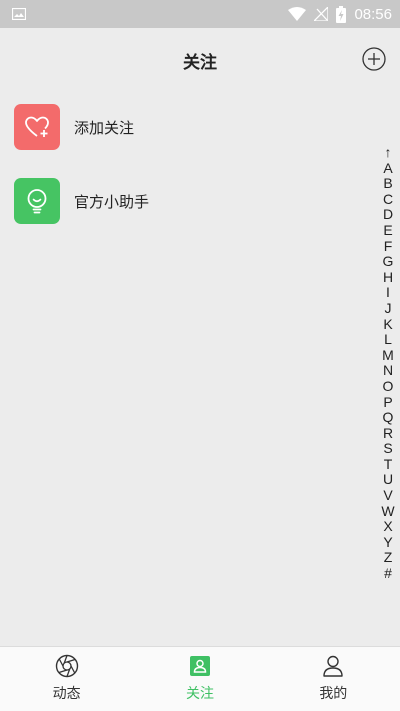  What do you see at coordinates (388, 386) in the screenshot?
I see `index-letter: O` at bounding box center [388, 386].